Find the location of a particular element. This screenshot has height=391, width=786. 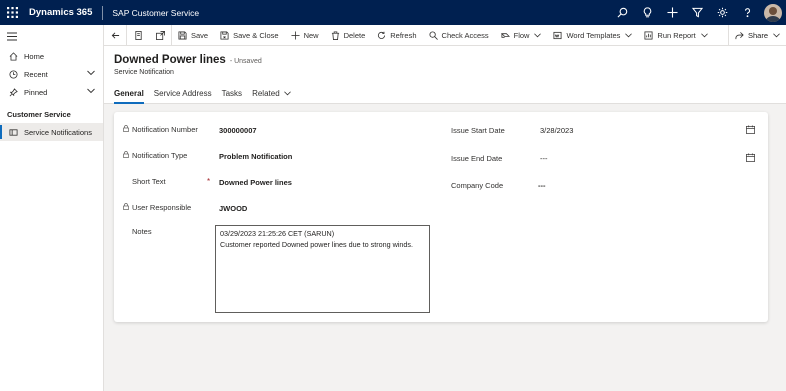

open-new-window-icon is located at coordinates (160, 35).